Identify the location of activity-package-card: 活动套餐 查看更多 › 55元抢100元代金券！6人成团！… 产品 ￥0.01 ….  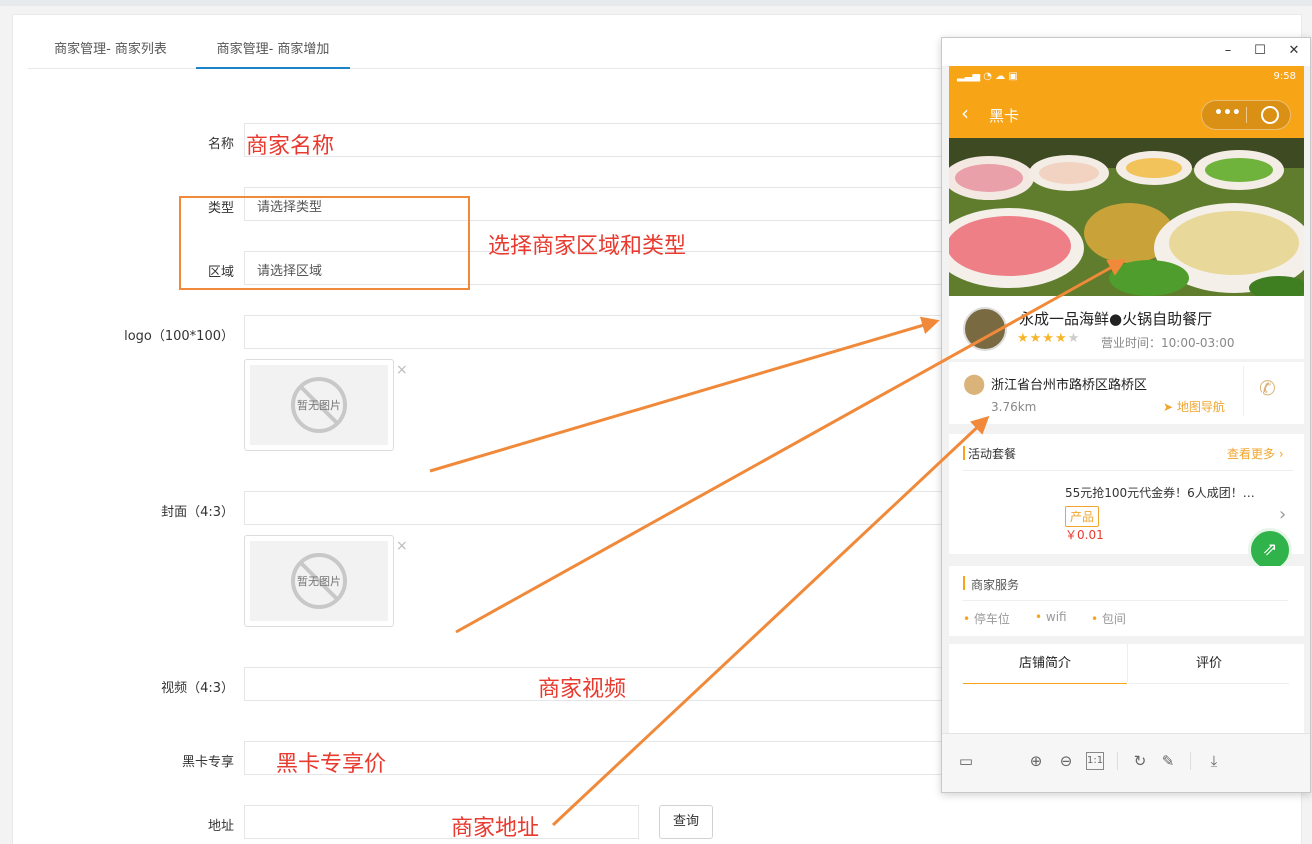
(1126, 494).